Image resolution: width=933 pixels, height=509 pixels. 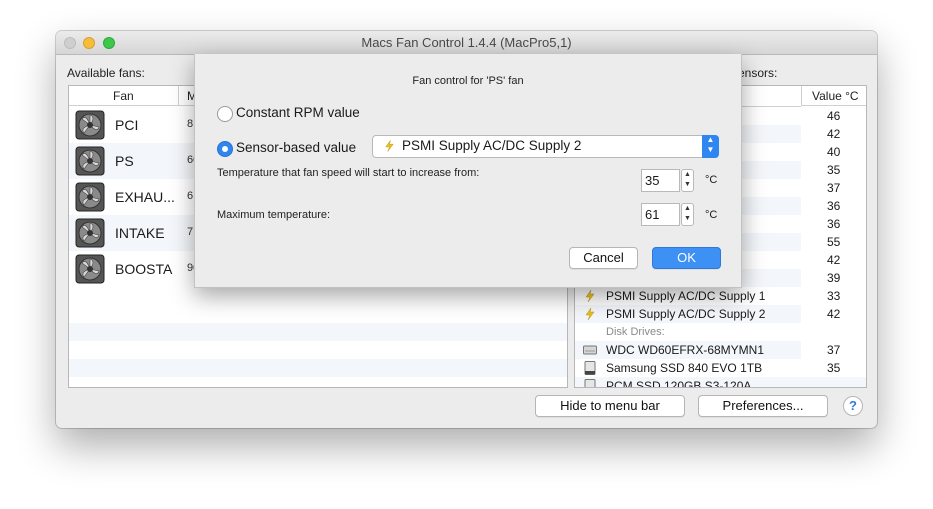 What do you see at coordinates (190, 124) in the screenshot?
I see `fan-speed: 8` at bounding box center [190, 124].